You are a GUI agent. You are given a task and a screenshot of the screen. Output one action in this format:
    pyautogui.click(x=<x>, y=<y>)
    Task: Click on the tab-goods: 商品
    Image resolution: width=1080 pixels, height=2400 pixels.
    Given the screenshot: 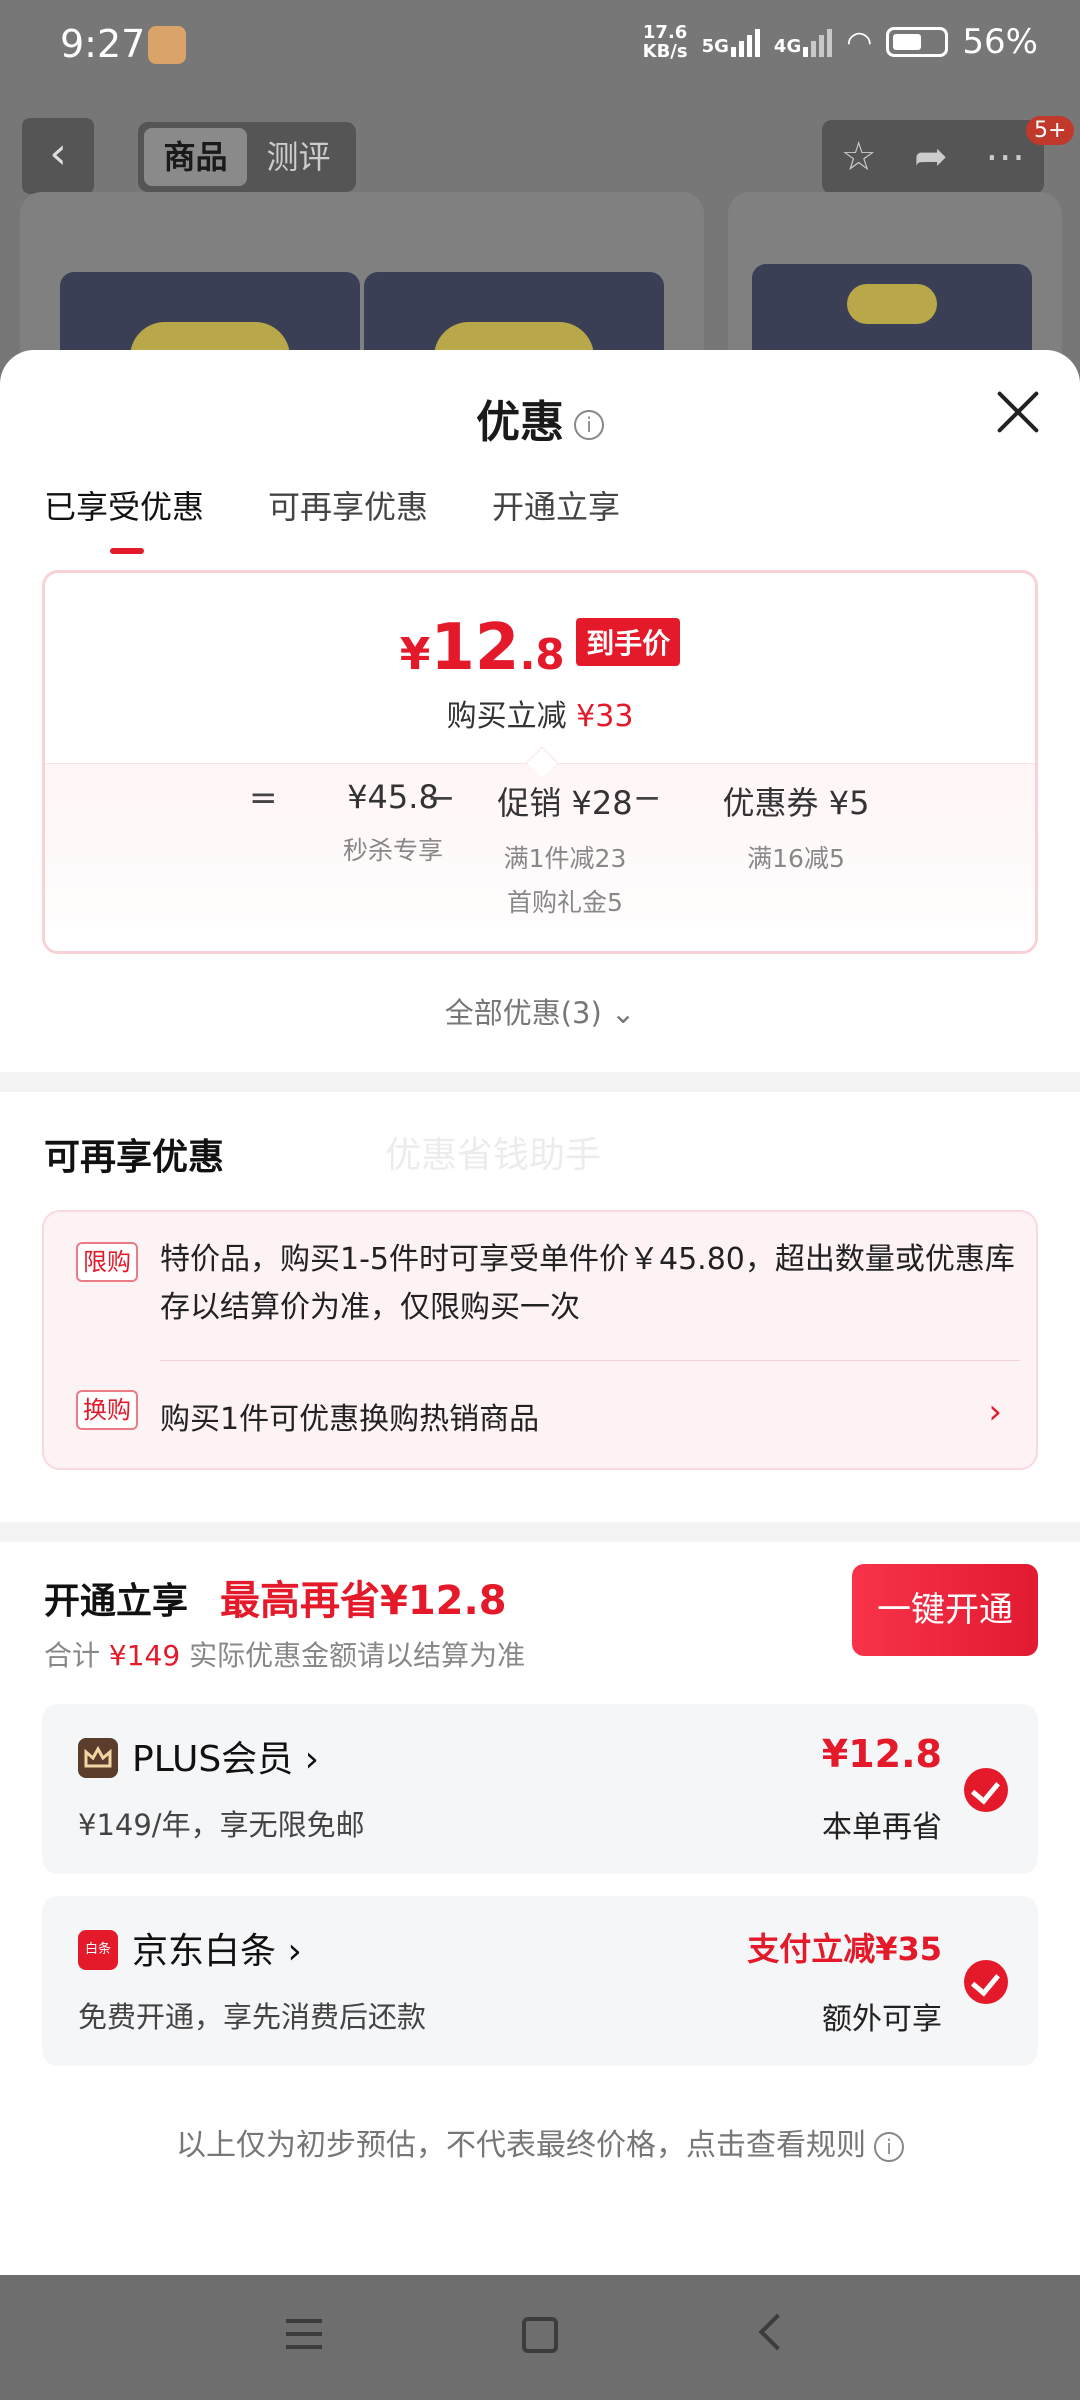 What is the action you would take?
    pyautogui.click(x=195, y=157)
    